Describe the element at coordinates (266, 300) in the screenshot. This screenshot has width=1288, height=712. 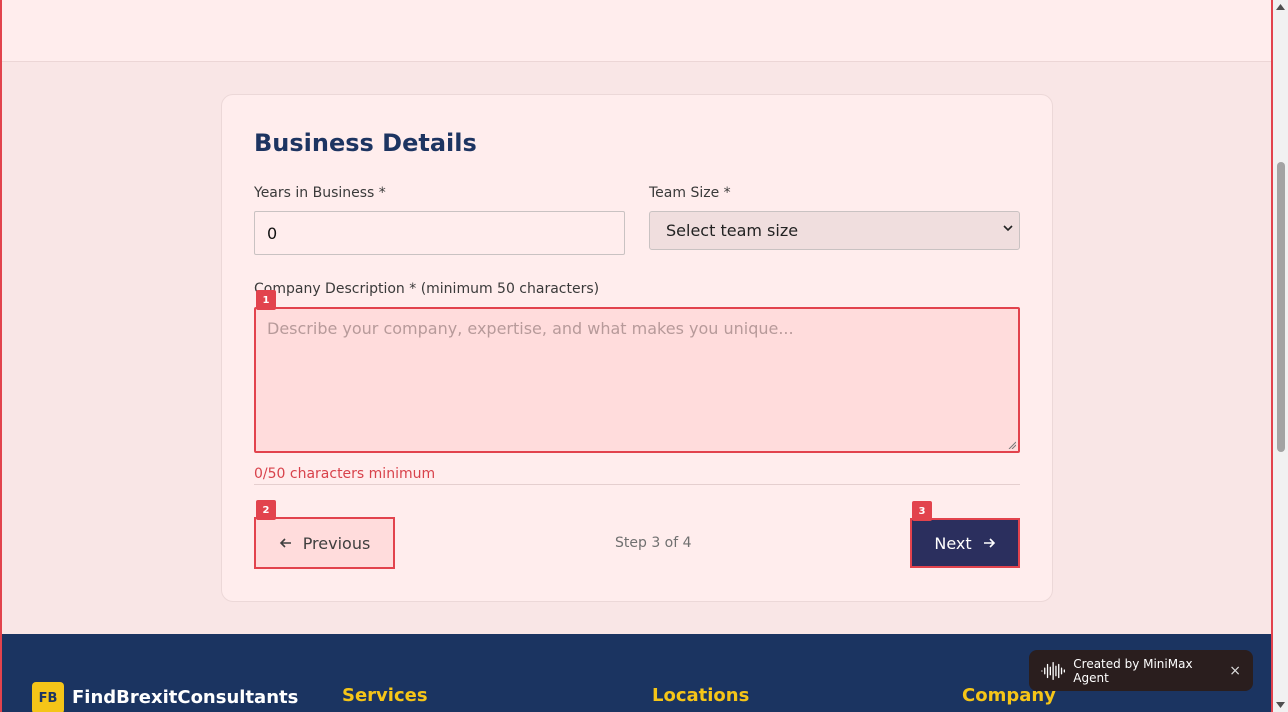
I see `annotation-badge-1: 1` at that location.